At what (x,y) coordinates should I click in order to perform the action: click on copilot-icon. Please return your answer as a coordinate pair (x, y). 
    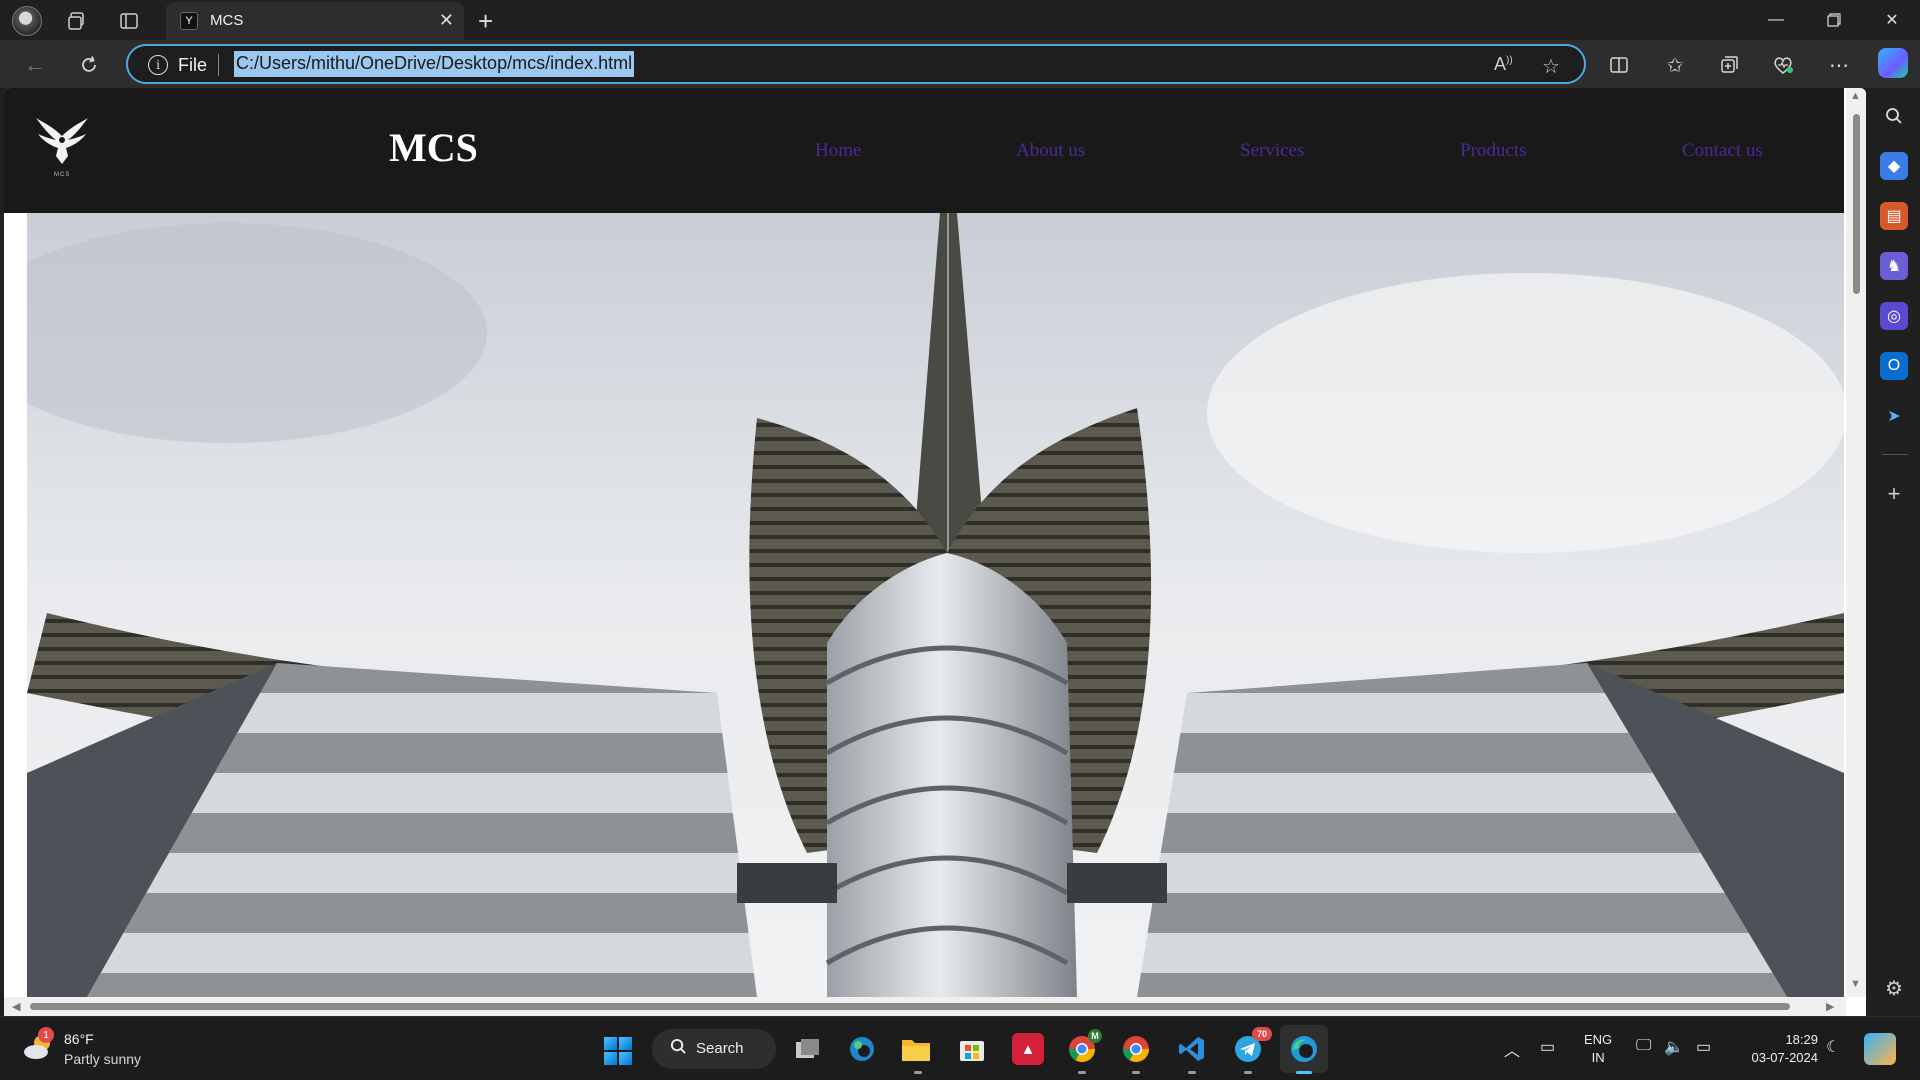
    Looking at the image, I should click on (1893, 63).